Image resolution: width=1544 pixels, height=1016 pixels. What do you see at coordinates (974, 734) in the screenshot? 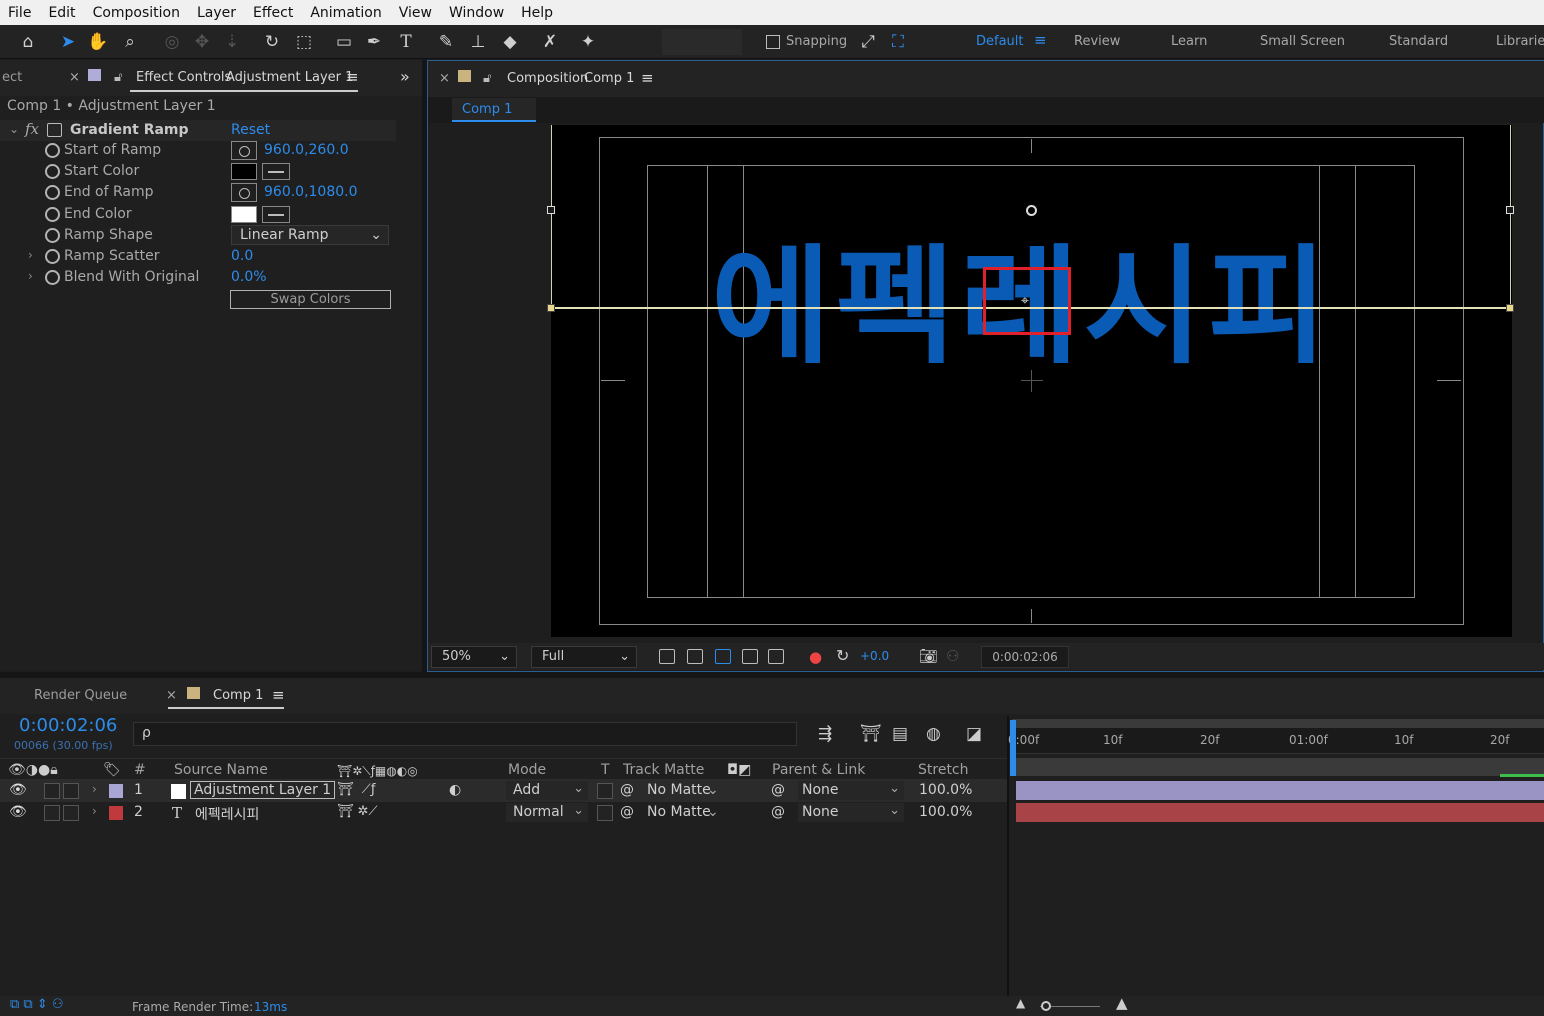
I see `graph-editor-icon: ◪` at bounding box center [974, 734].